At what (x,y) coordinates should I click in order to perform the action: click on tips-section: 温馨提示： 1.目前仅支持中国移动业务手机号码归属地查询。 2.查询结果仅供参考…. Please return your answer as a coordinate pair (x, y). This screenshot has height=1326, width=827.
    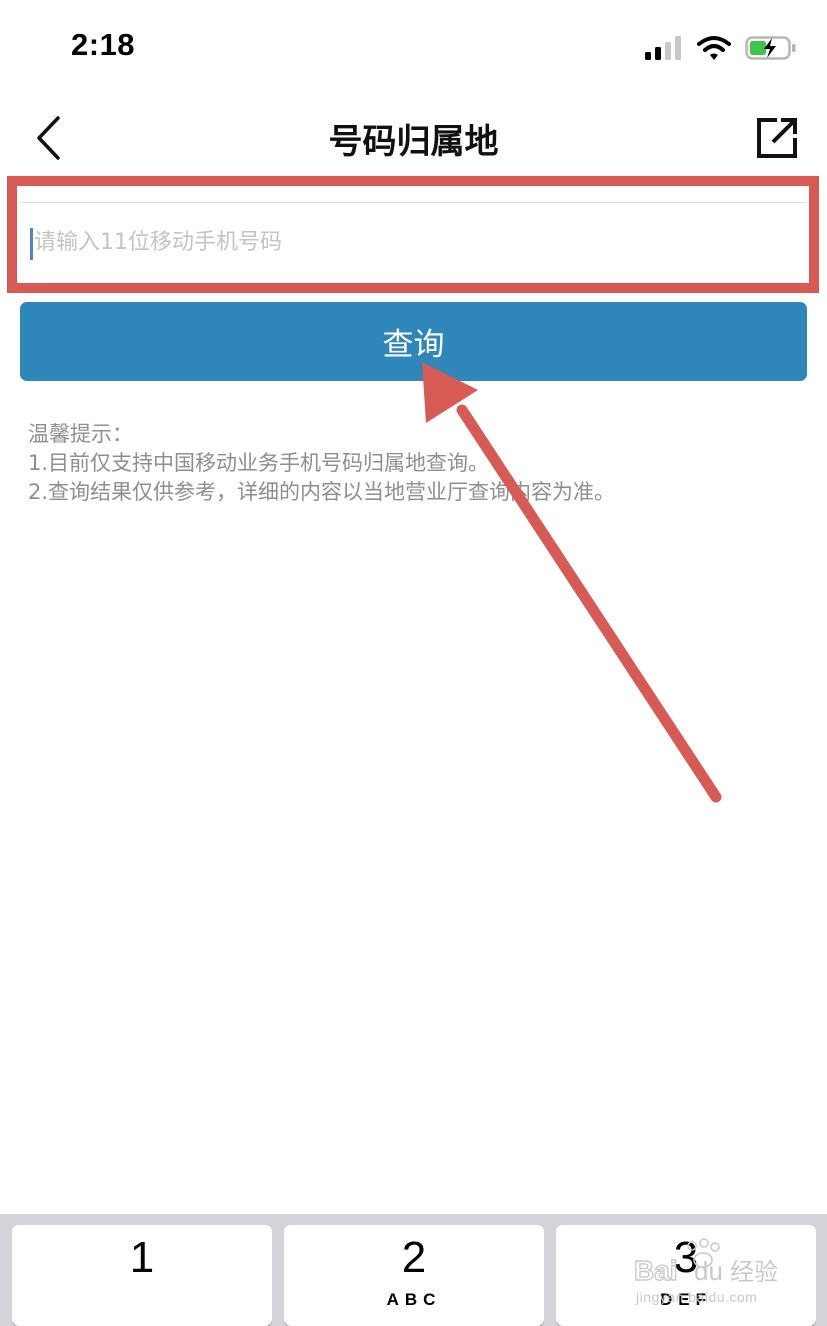
    Looking at the image, I should click on (418, 463).